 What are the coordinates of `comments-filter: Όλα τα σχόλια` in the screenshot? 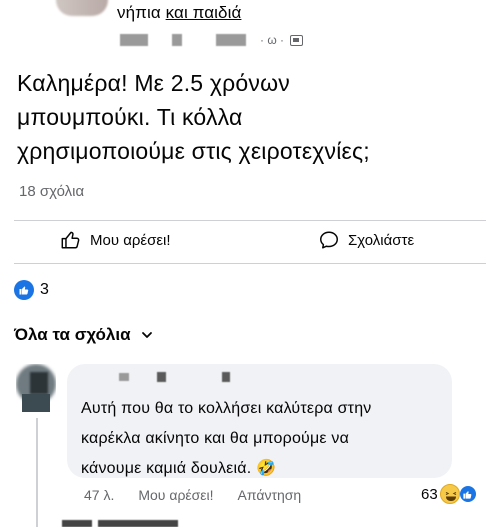 It's located at (83, 335).